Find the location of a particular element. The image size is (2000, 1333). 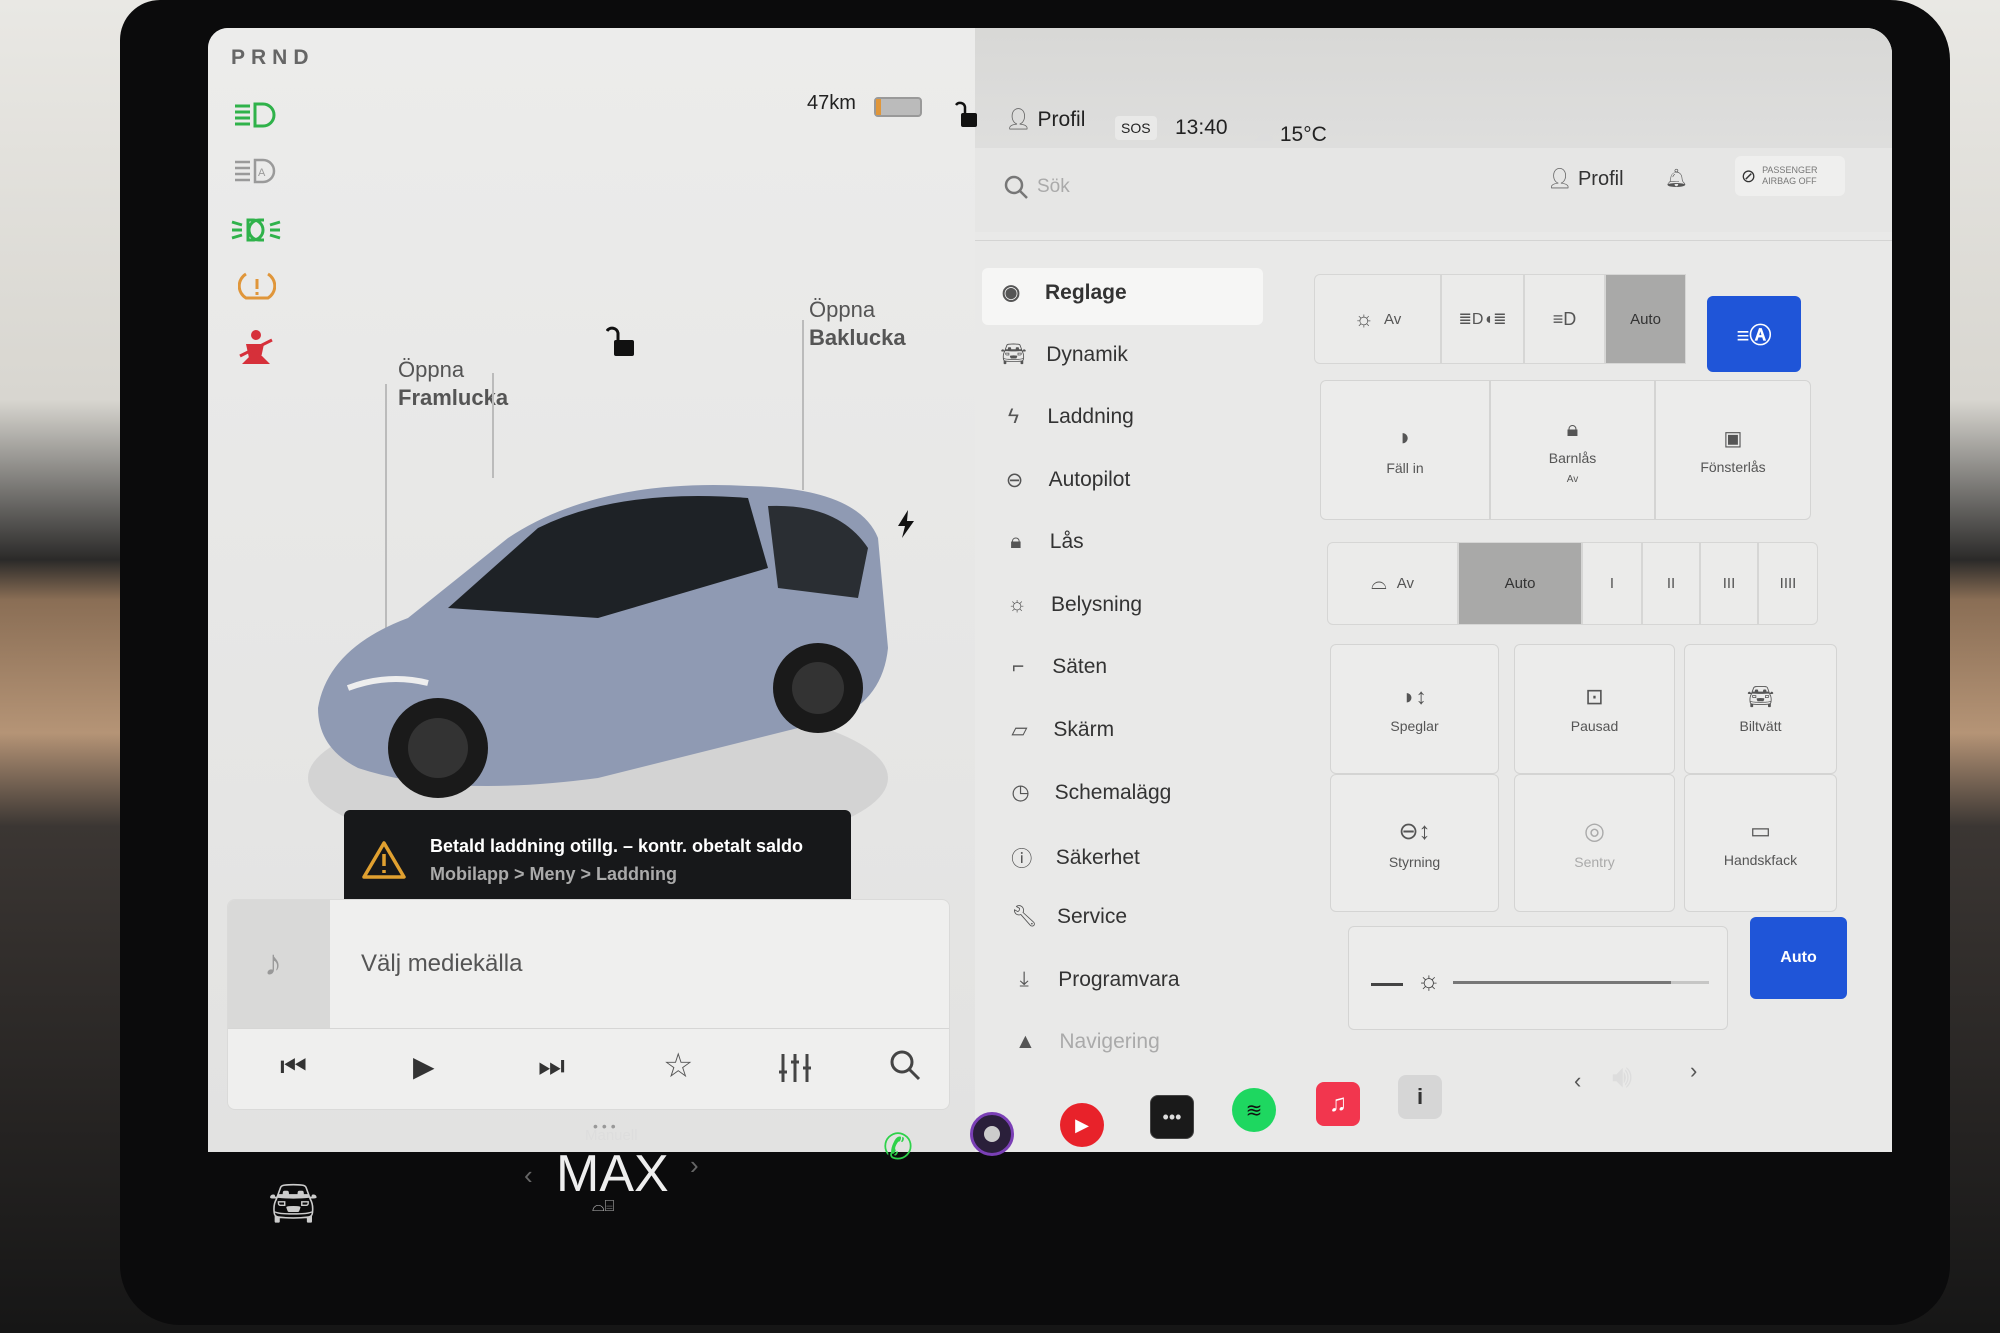

unlock-icon is located at coordinates (622, 342).